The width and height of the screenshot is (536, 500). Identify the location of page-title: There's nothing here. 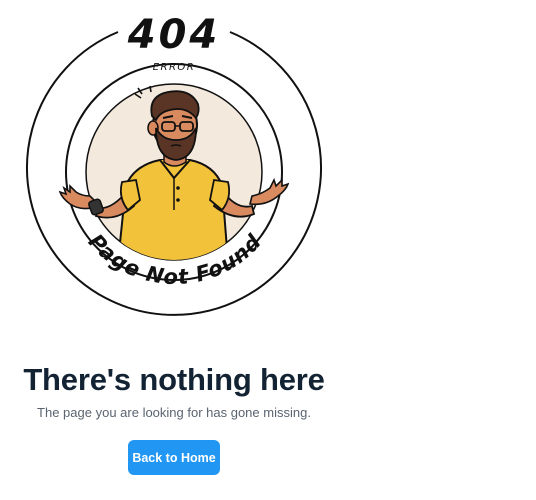
(174, 379).